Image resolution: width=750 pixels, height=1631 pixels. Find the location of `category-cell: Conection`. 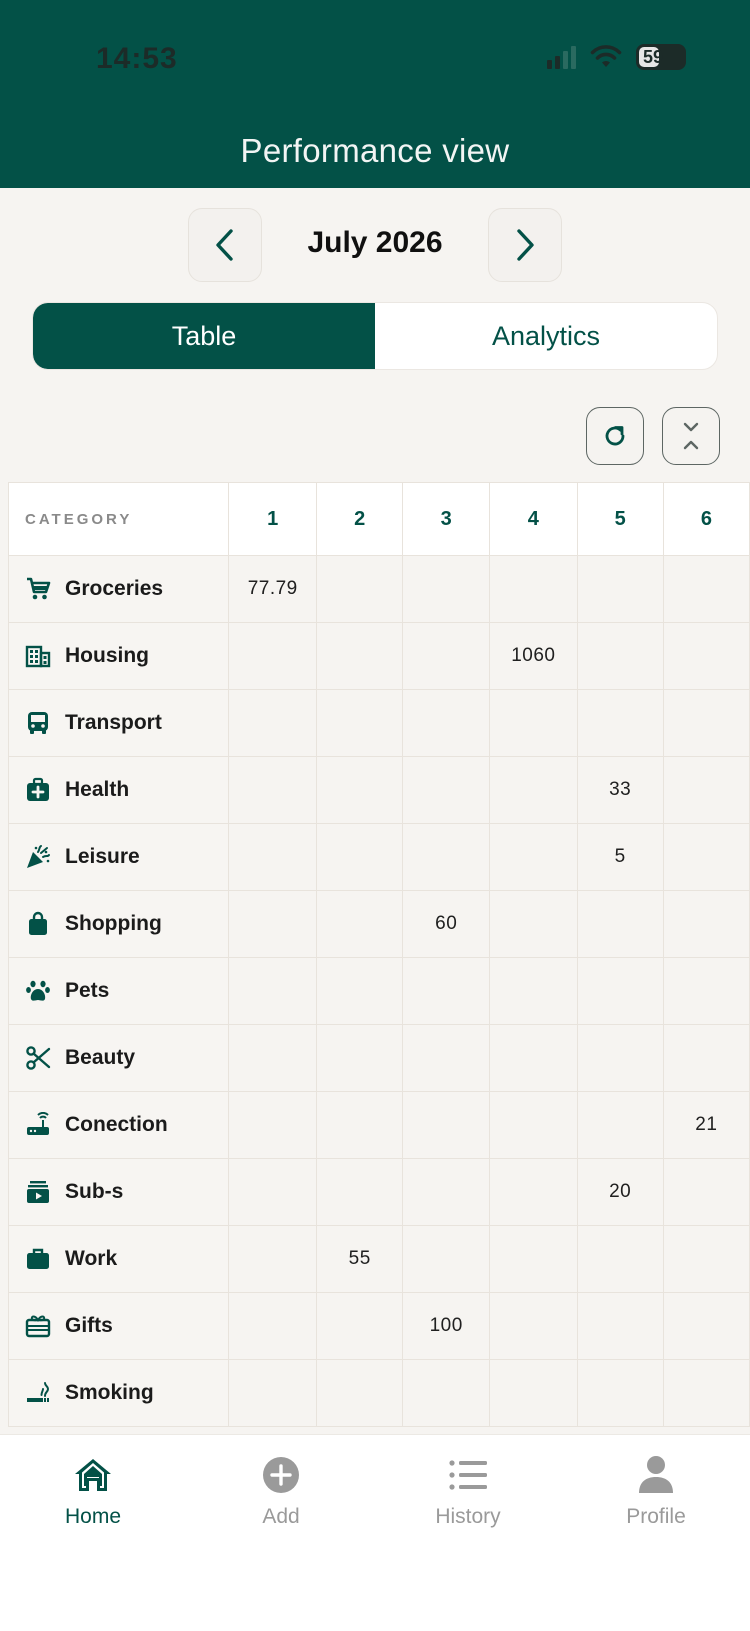

category-cell: Conection is located at coordinates (119, 1125).